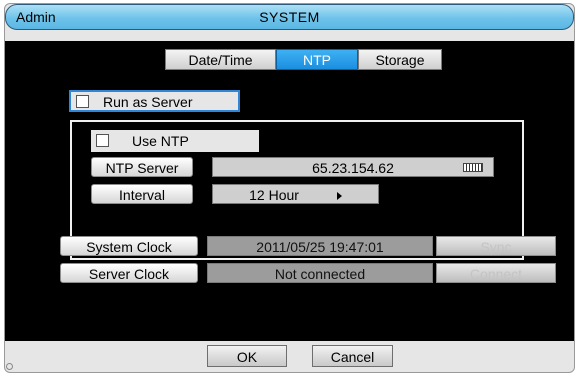 This screenshot has height=376, width=579. I want to click on dialog-title: SYSTEM, so click(289, 17).